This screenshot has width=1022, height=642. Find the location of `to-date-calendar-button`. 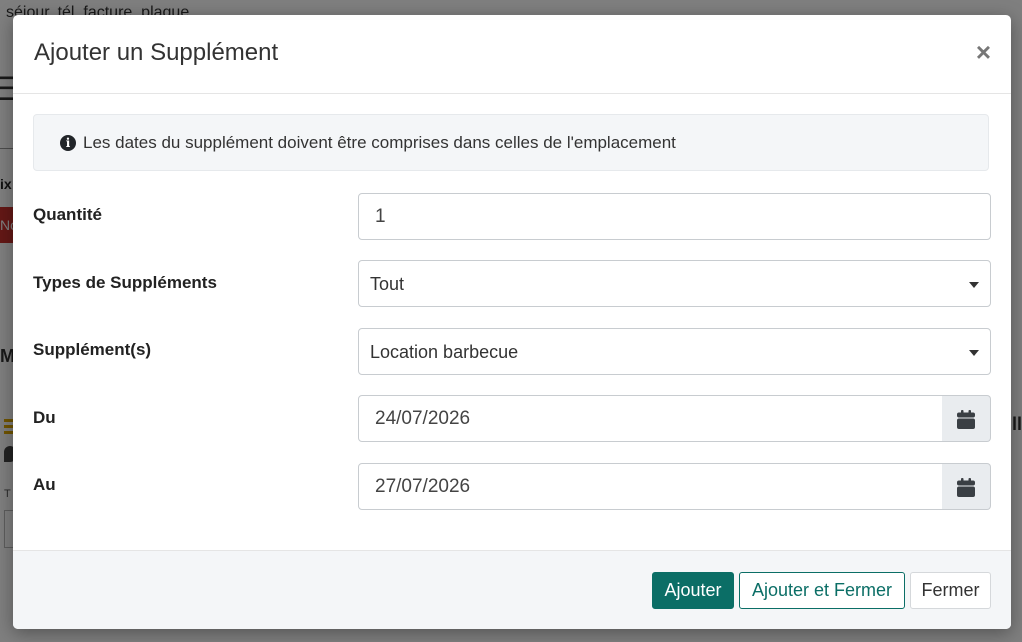

to-date-calendar-button is located at coordinates (966, 486).